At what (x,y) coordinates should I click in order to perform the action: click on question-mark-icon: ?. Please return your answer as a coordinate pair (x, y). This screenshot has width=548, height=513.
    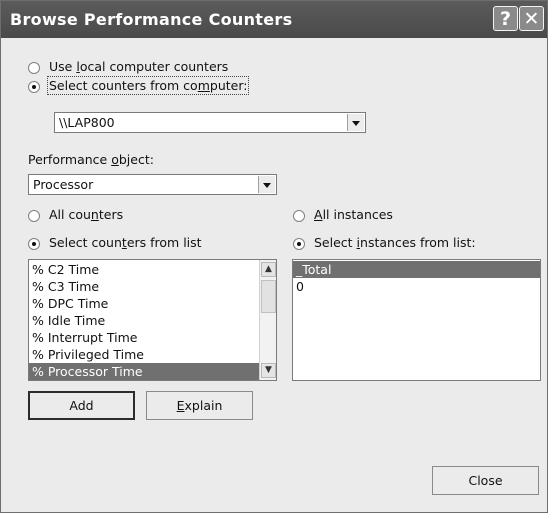
    Looking at the image, I should click on (505, 19).